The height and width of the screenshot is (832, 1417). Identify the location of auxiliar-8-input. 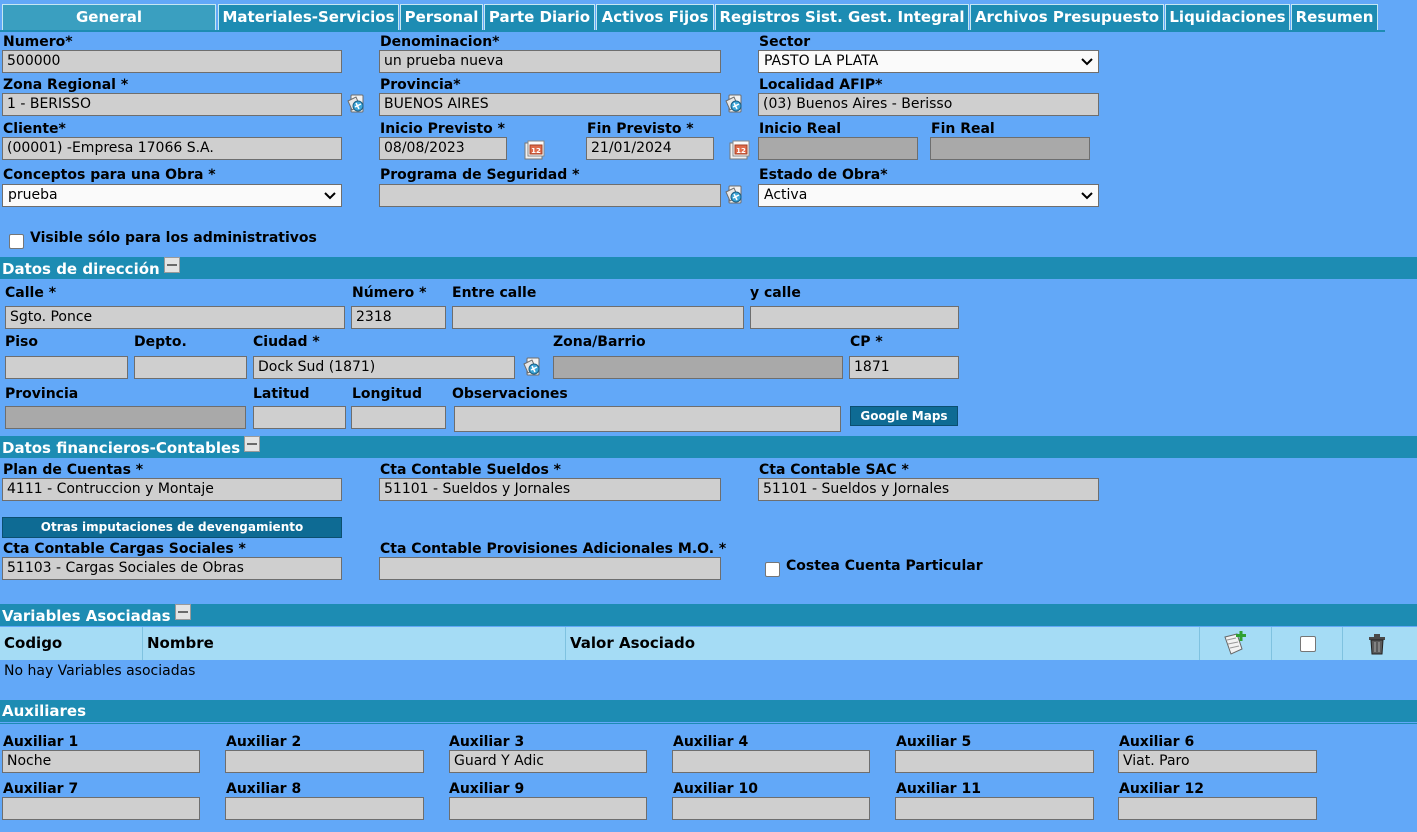
(324, 808).